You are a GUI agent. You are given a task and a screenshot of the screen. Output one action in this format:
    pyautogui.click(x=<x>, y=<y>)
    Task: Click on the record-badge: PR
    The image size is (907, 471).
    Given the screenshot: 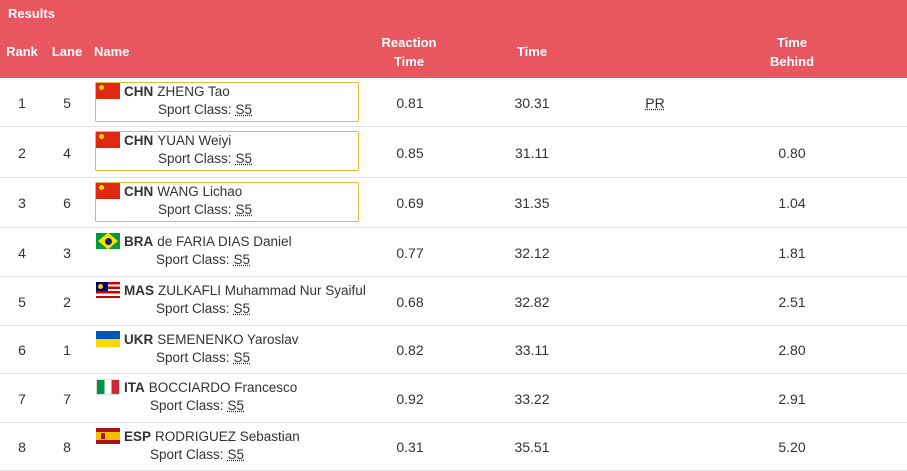 What is the action you would take?
    pyautogui.click(x=655, y=103)
    